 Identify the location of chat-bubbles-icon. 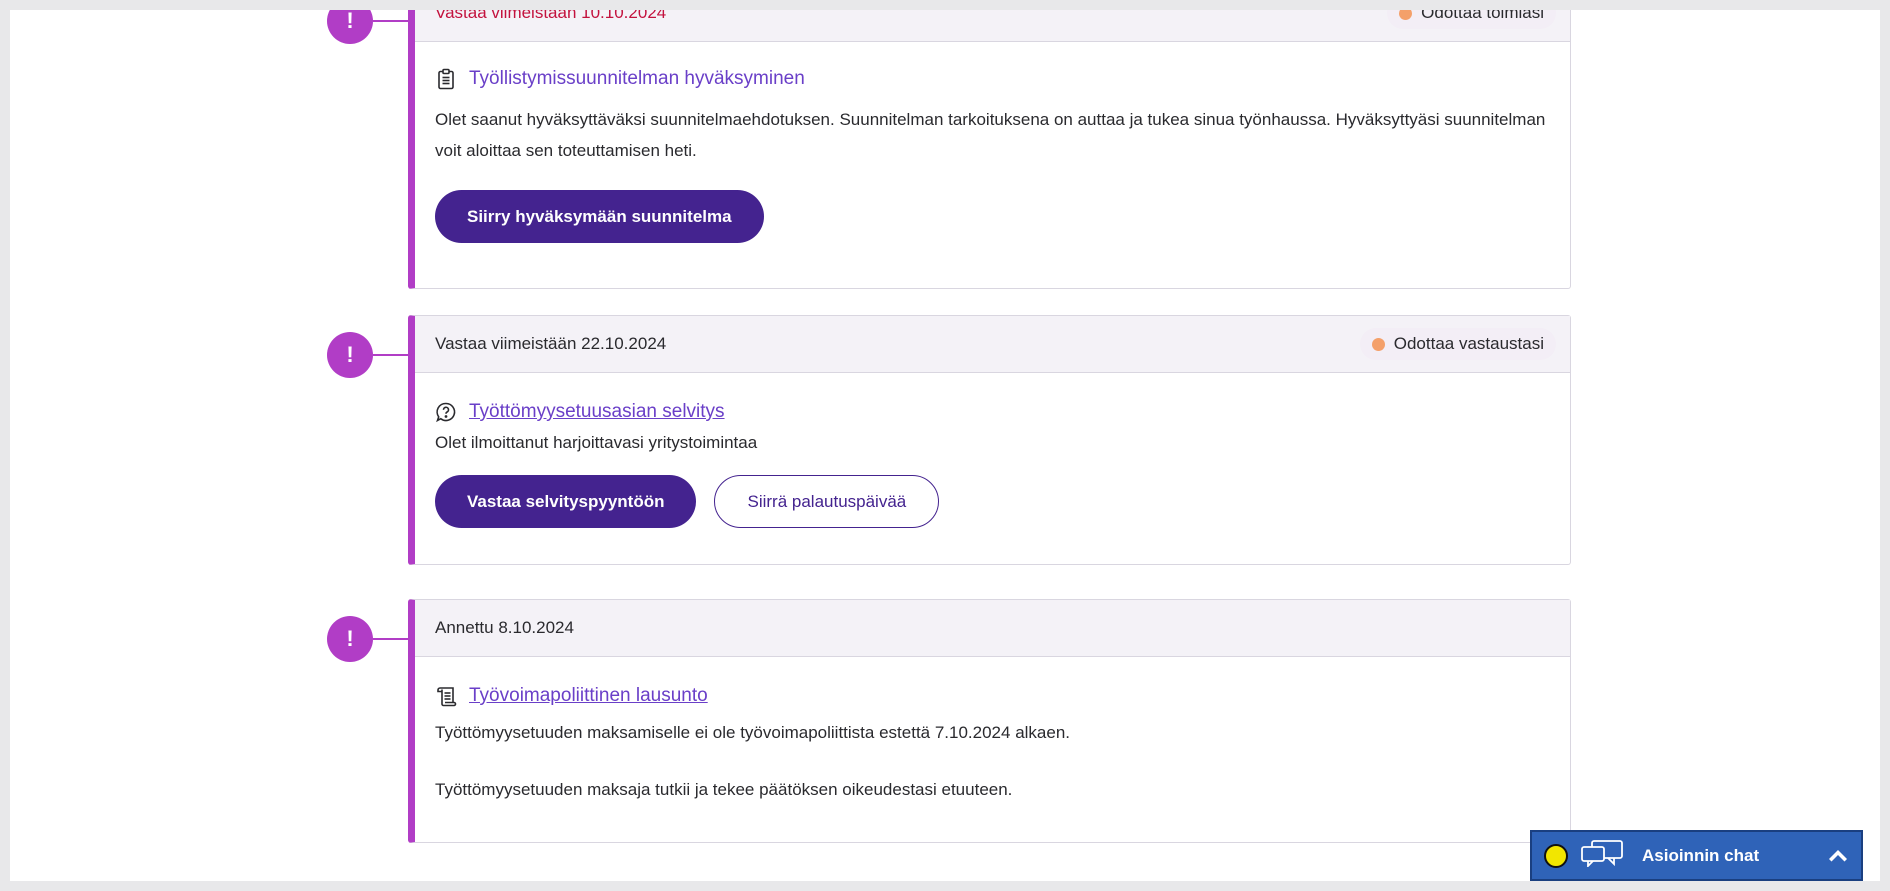
(1602, 855).